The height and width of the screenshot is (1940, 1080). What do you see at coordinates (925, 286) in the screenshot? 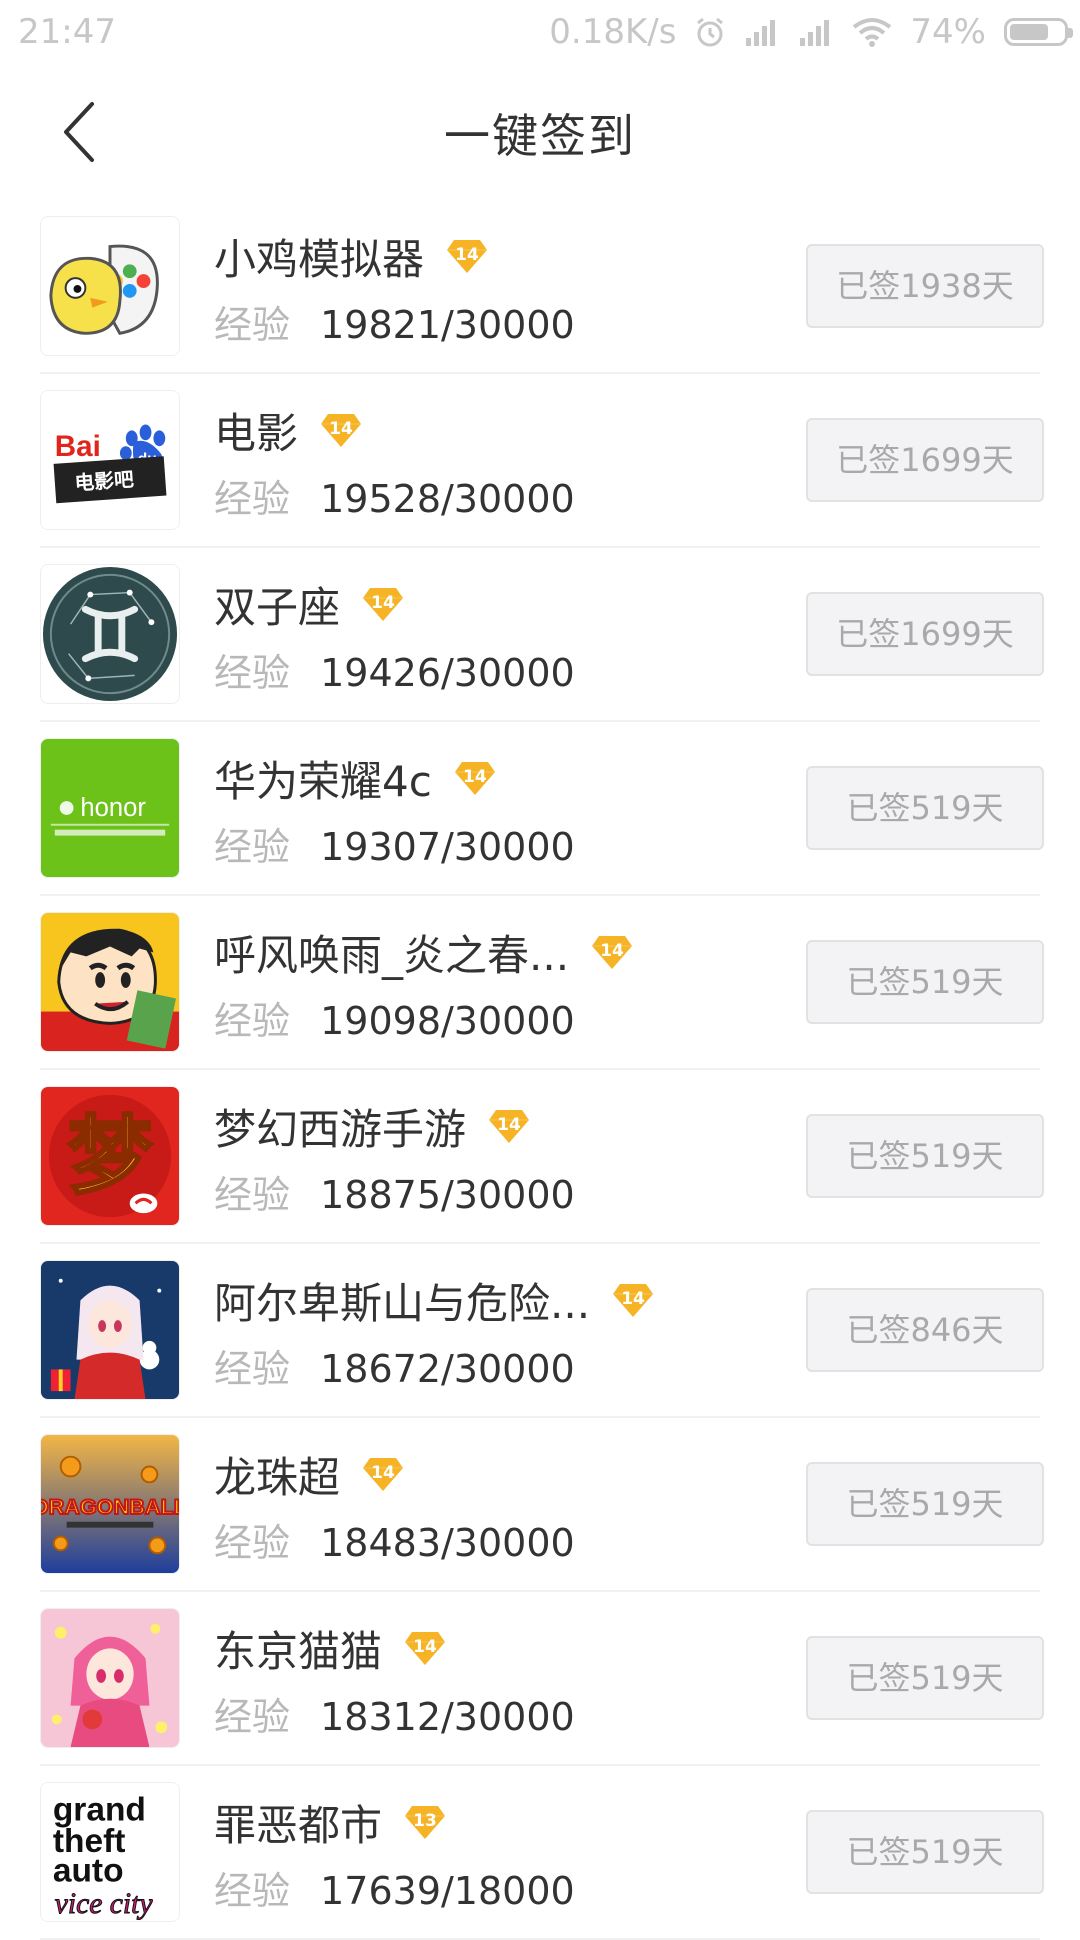
I see `signed-days-button: 已签1938天` at bounding box center [925, 286].